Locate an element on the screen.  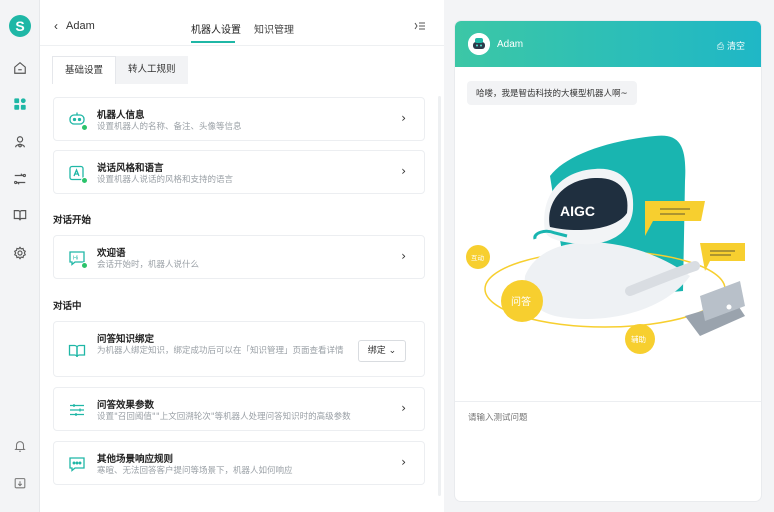
language-icon is located at coordinates (78, 174).